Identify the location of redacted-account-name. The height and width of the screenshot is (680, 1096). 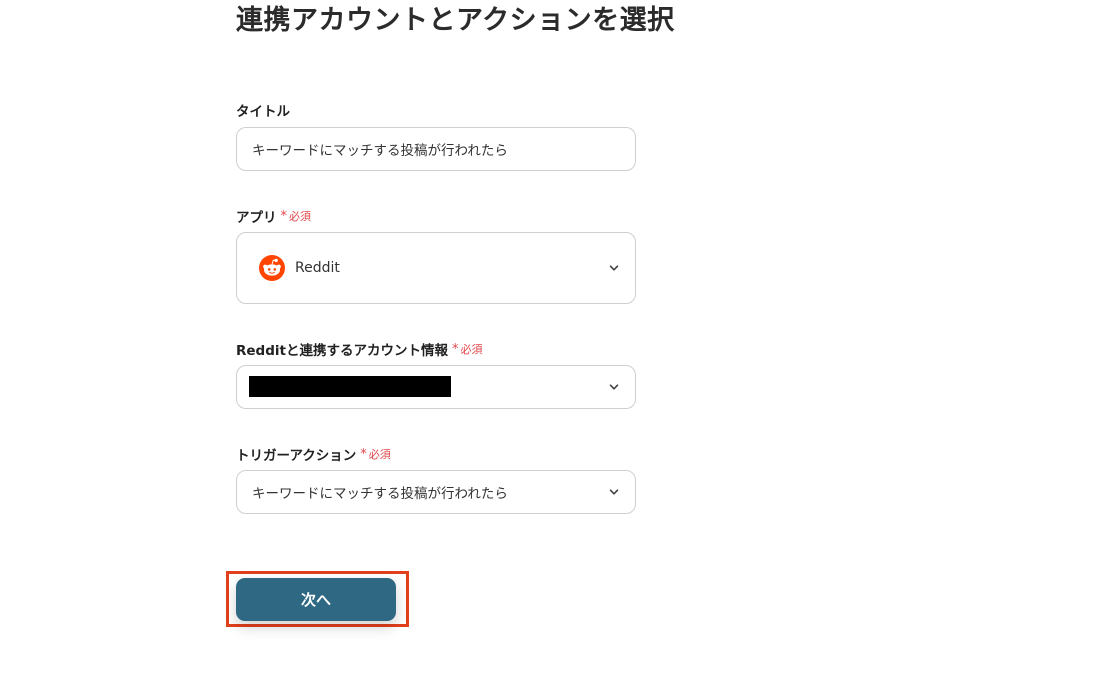
(350, 386).